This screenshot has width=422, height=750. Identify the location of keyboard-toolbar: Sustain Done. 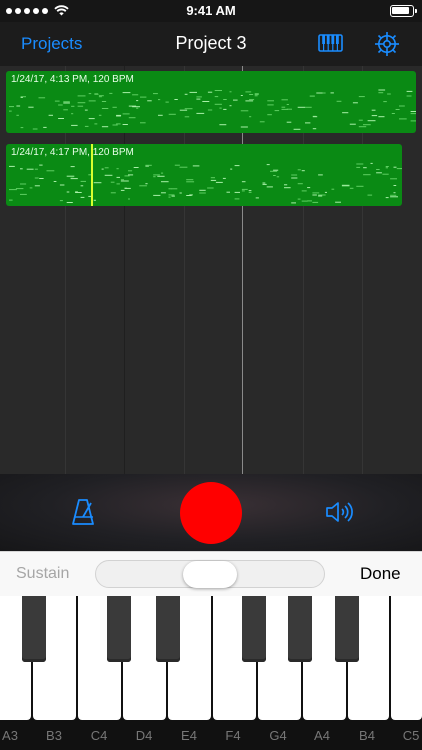
(211, 573).